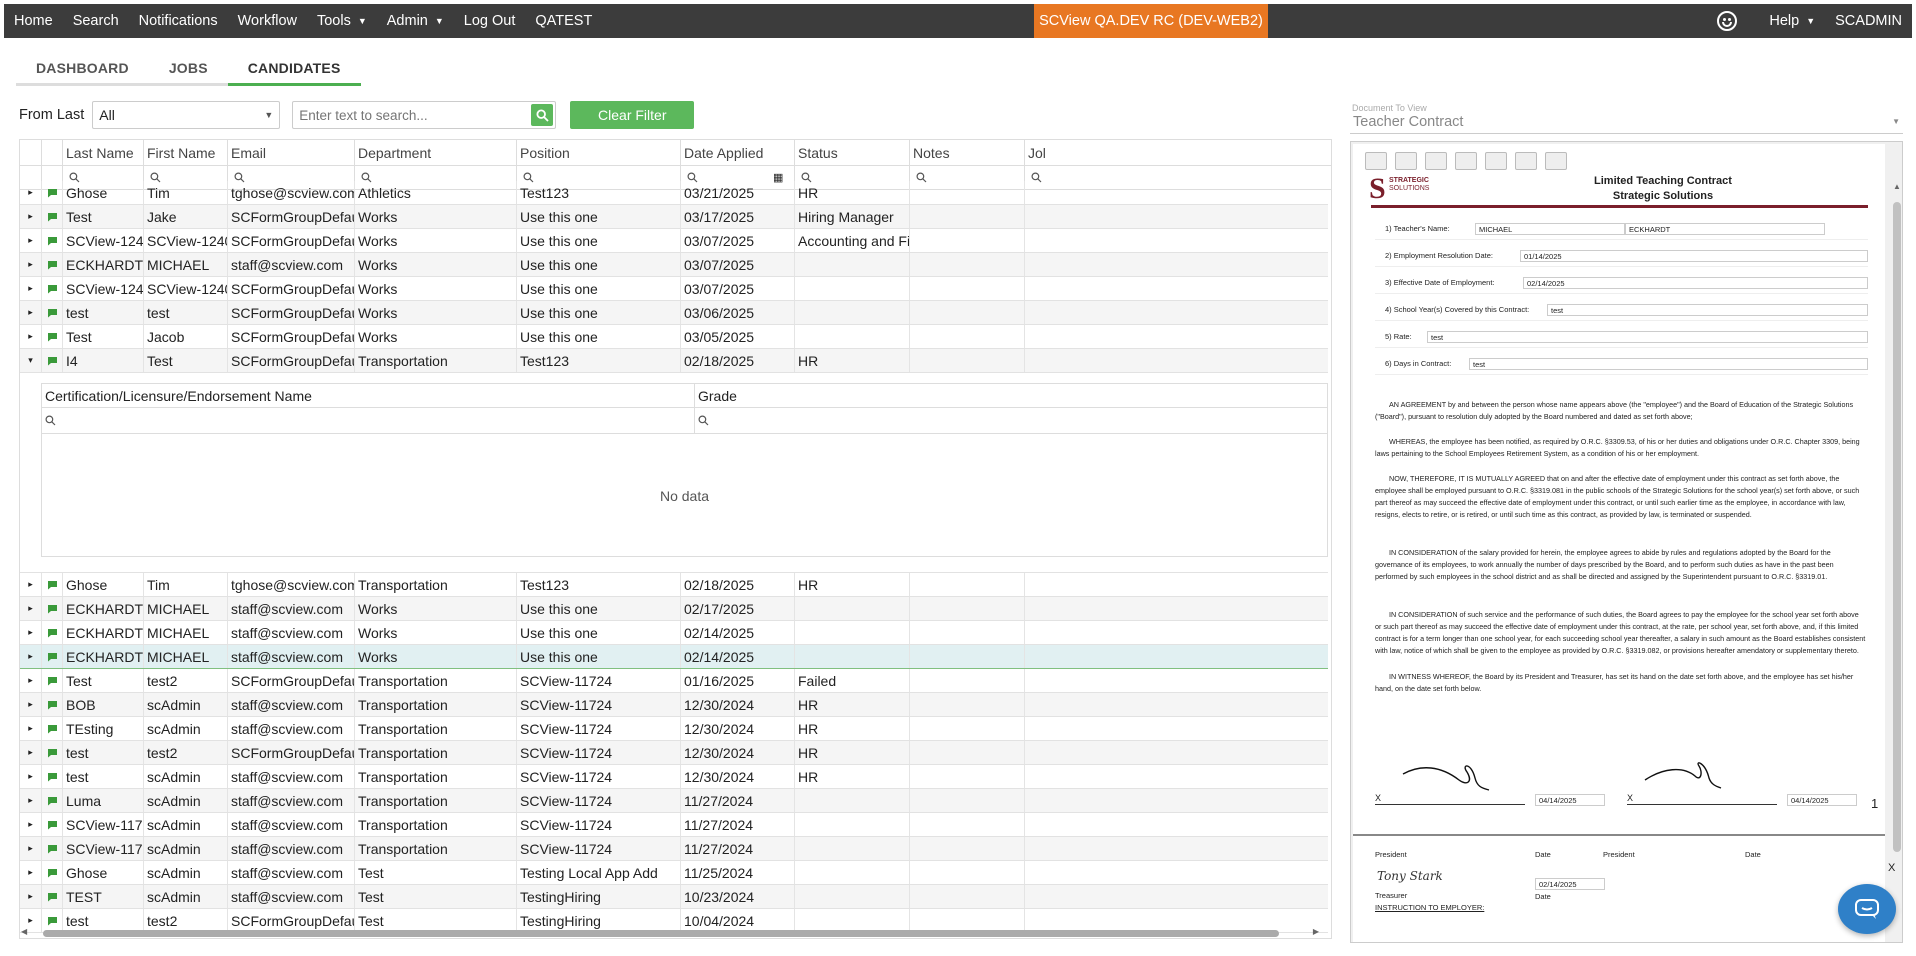 The width and height of the screenshot is (1916, 956). I want to click on nav-item-search: Search, so click(96, 21).